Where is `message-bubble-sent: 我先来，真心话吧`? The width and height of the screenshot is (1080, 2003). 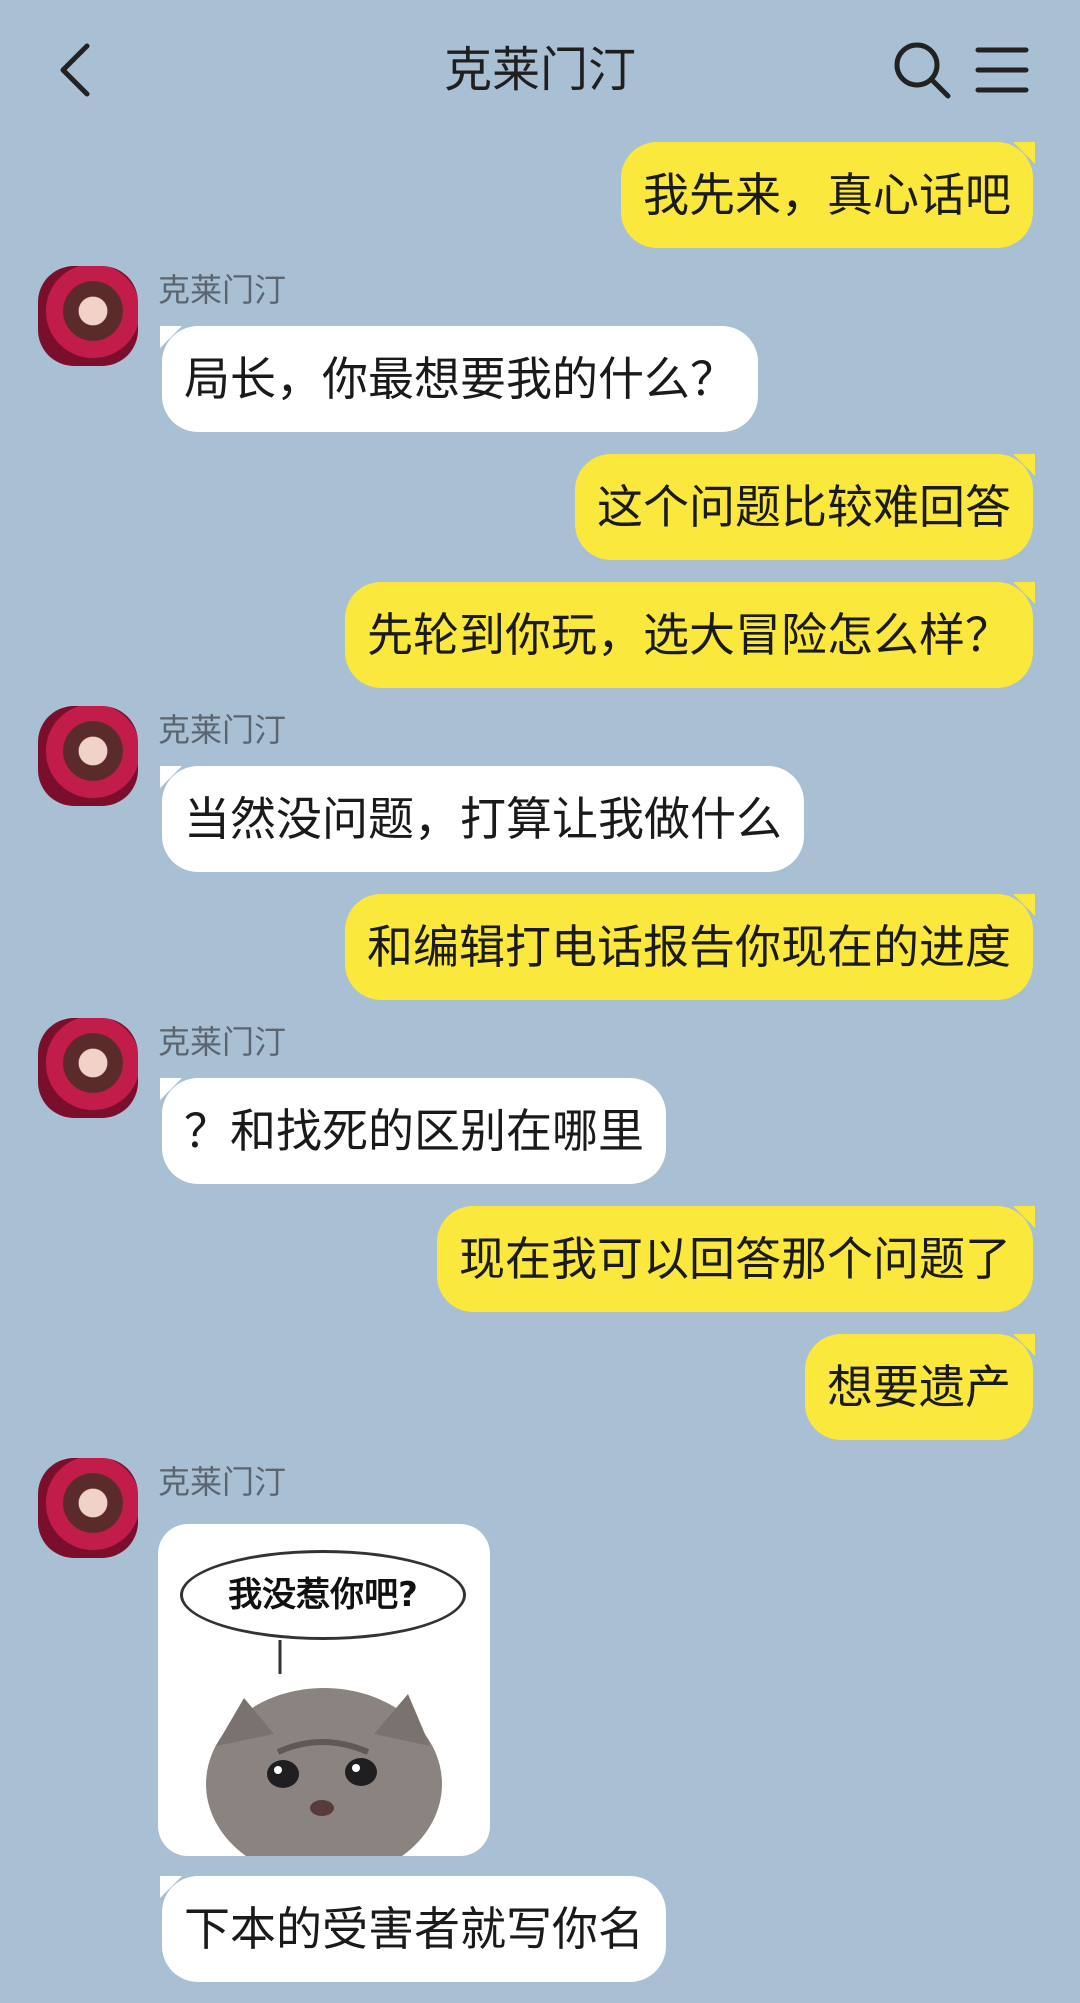
message-bubble-sent: 我先来，真心话吧 is located at coordinates (828, 195).